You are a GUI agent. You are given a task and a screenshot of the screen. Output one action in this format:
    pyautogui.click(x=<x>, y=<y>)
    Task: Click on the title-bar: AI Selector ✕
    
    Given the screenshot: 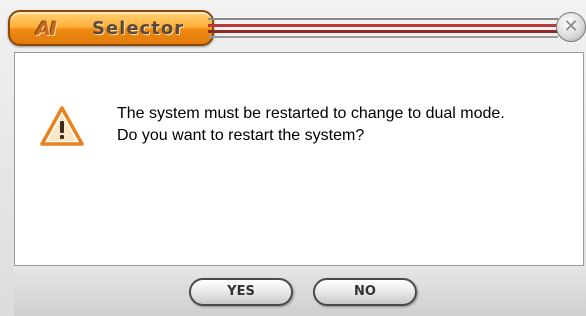 What is the action you would take?
    pyautogui.click(x=297, y=30)
    